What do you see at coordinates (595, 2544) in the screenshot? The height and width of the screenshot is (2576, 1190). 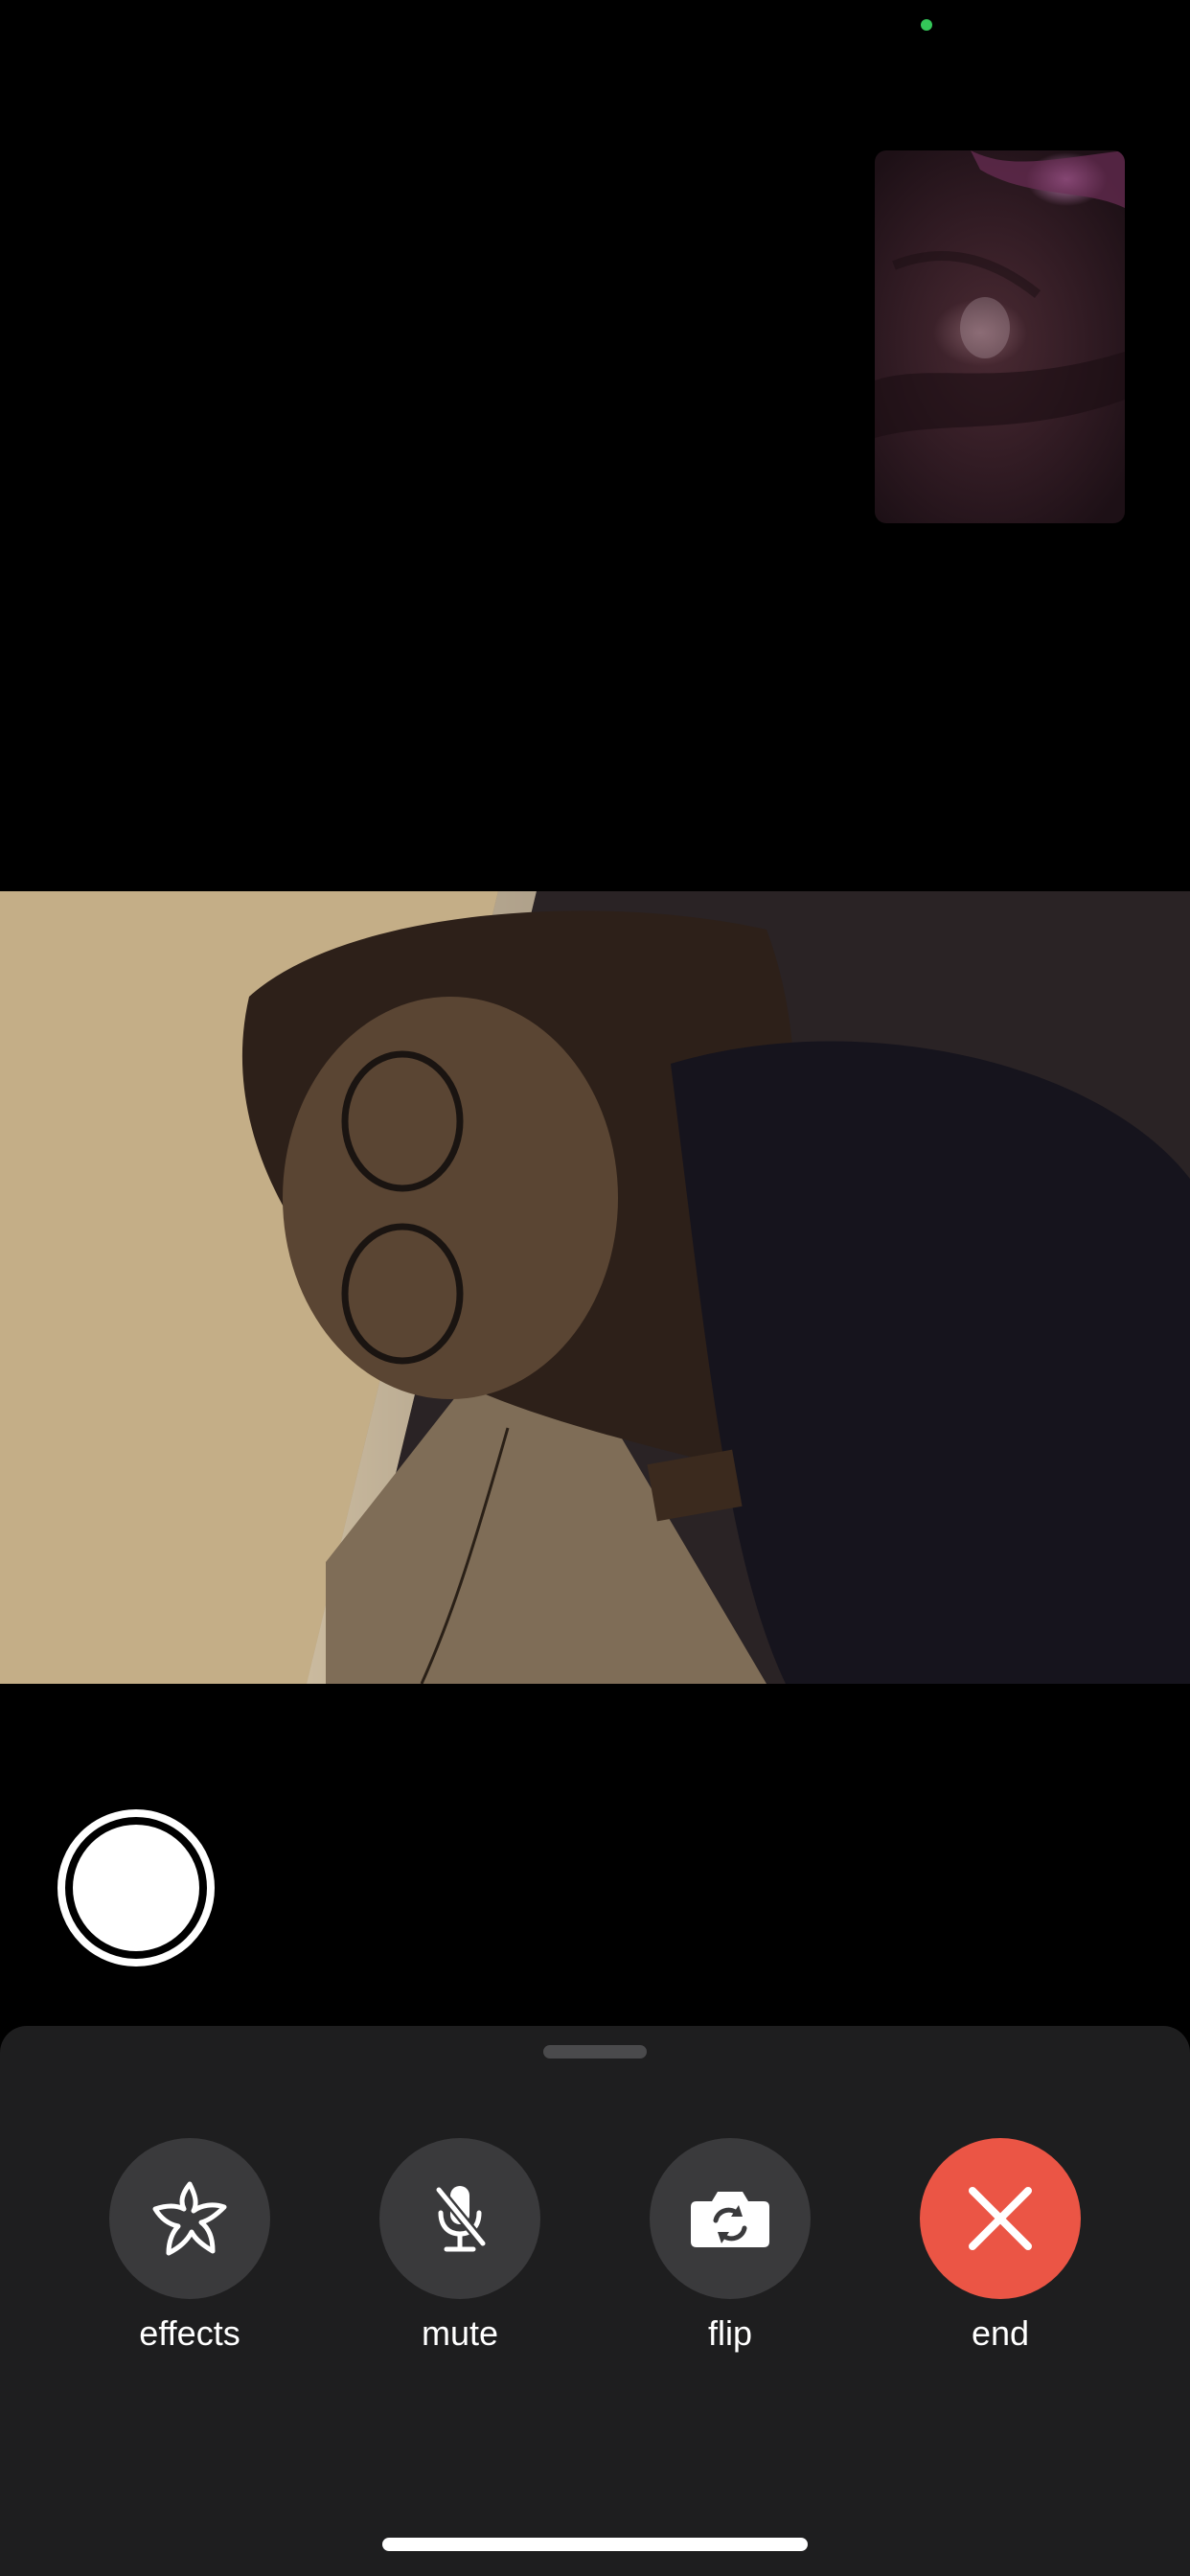 I see `home-indicator` at bounding box center [595, 2544].